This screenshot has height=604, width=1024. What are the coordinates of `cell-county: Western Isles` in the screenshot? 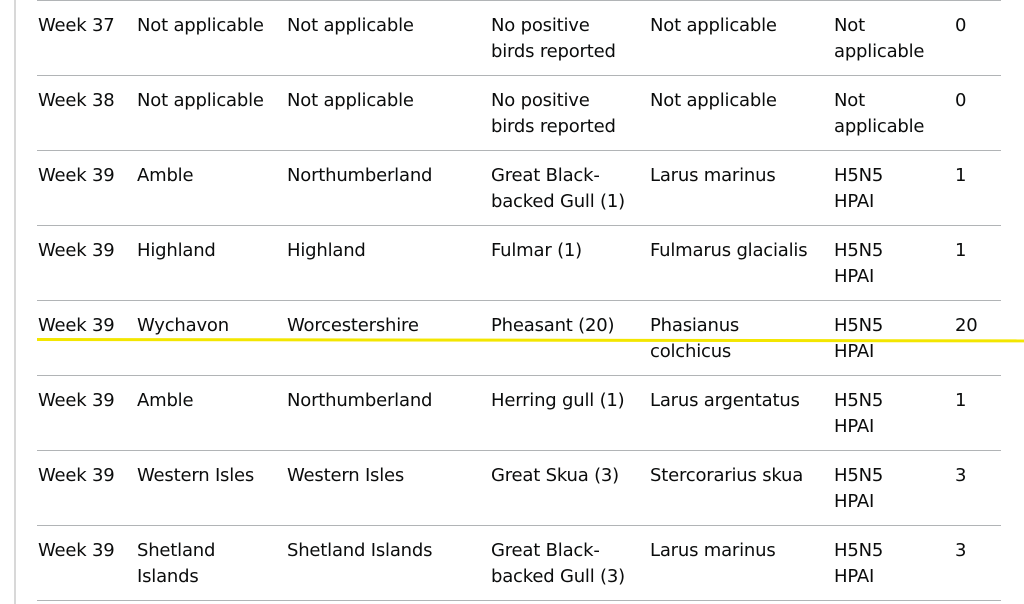 It's located at (346, 475).